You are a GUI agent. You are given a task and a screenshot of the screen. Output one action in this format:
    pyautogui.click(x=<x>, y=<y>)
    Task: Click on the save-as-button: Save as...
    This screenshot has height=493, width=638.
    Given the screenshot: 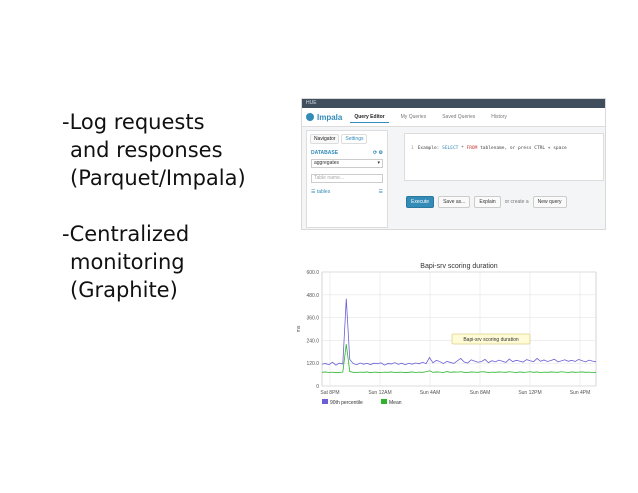 What is the action you would take?
    pyautogui.click(x=454, y=202)
    